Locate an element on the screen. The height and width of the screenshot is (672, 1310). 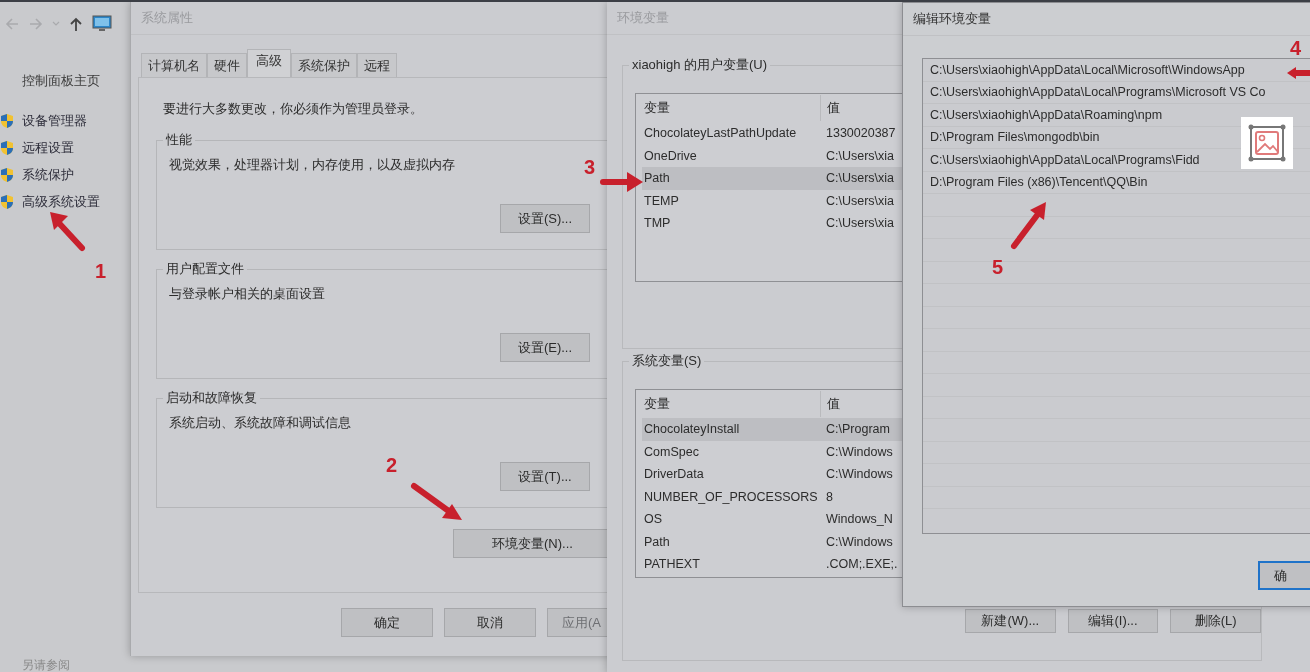
list-action-button: 删除(L) is located at coordinates (1215, 621).